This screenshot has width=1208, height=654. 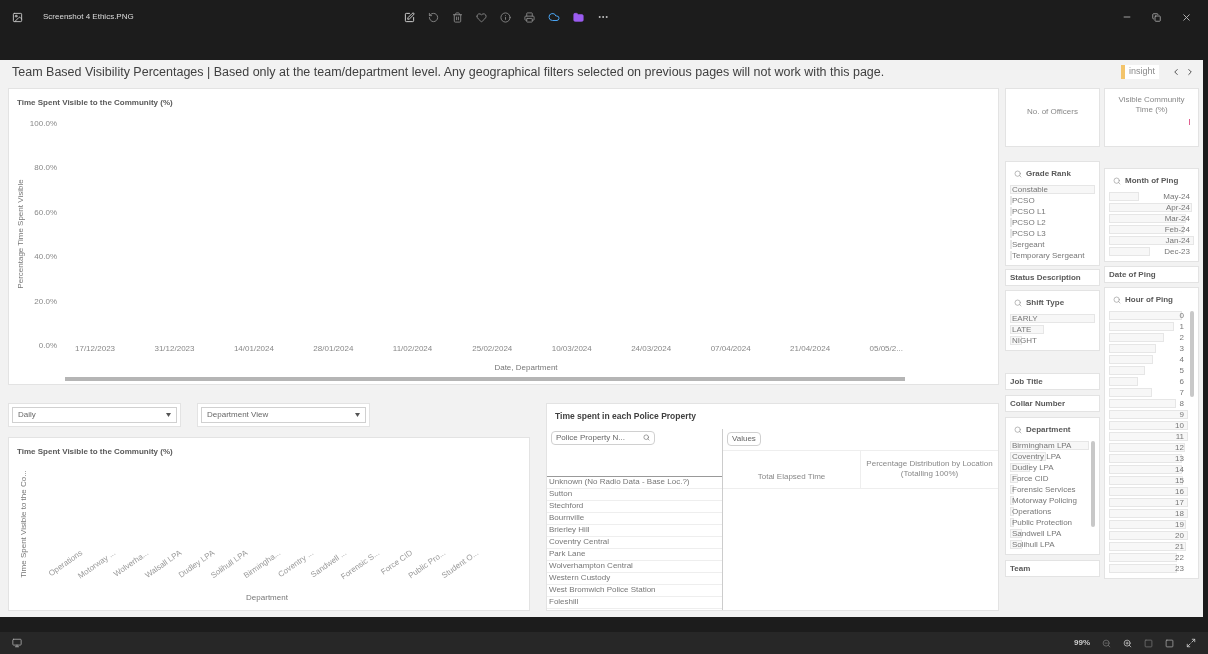 What do you see at coordinates (1148, 359) in the screenshot?
I see `filter-item: 4` at bounding box center [1148, 359].